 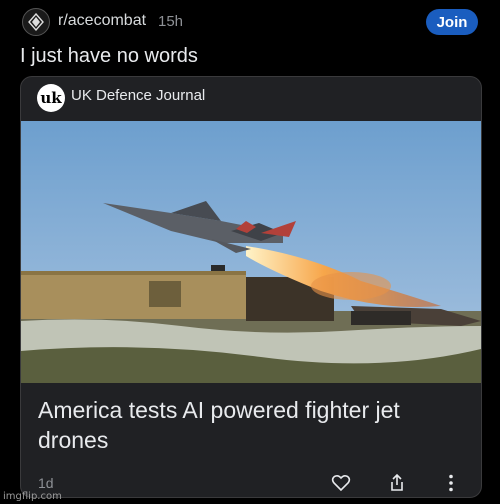 What do you see at coordinates (46, 483) in the screenshot?
I see `article-age: 1d` at bounding box center [46, 483].